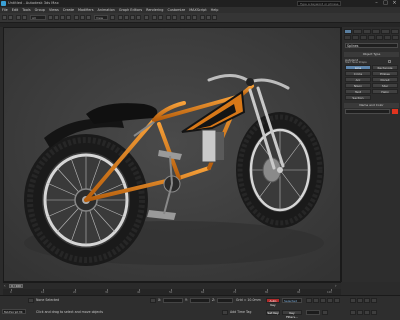 This screenshot has width=400, height=320. What do you see at coordinates (394, 31) in the screenshot?
I see `utilities-tab` at bounding box center [394, 31].